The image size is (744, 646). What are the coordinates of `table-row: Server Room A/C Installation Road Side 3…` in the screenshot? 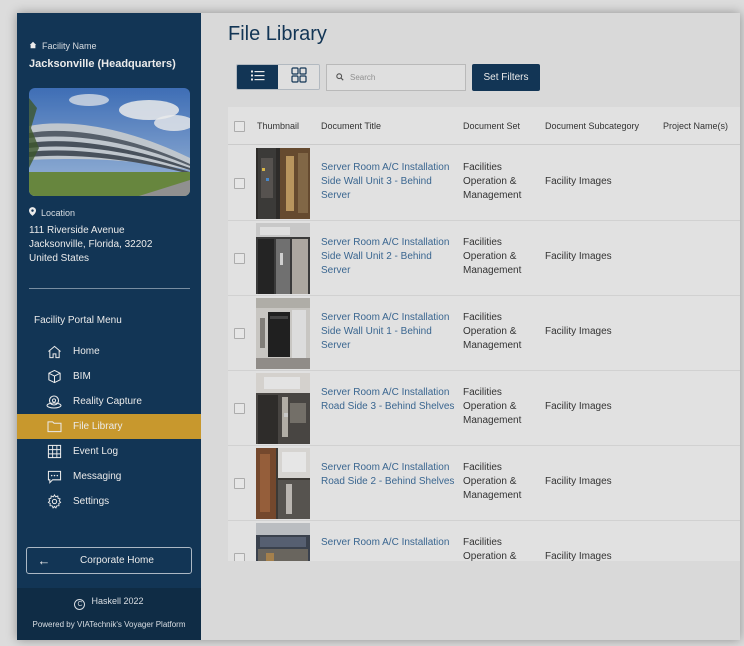 It's located at (484, 408).